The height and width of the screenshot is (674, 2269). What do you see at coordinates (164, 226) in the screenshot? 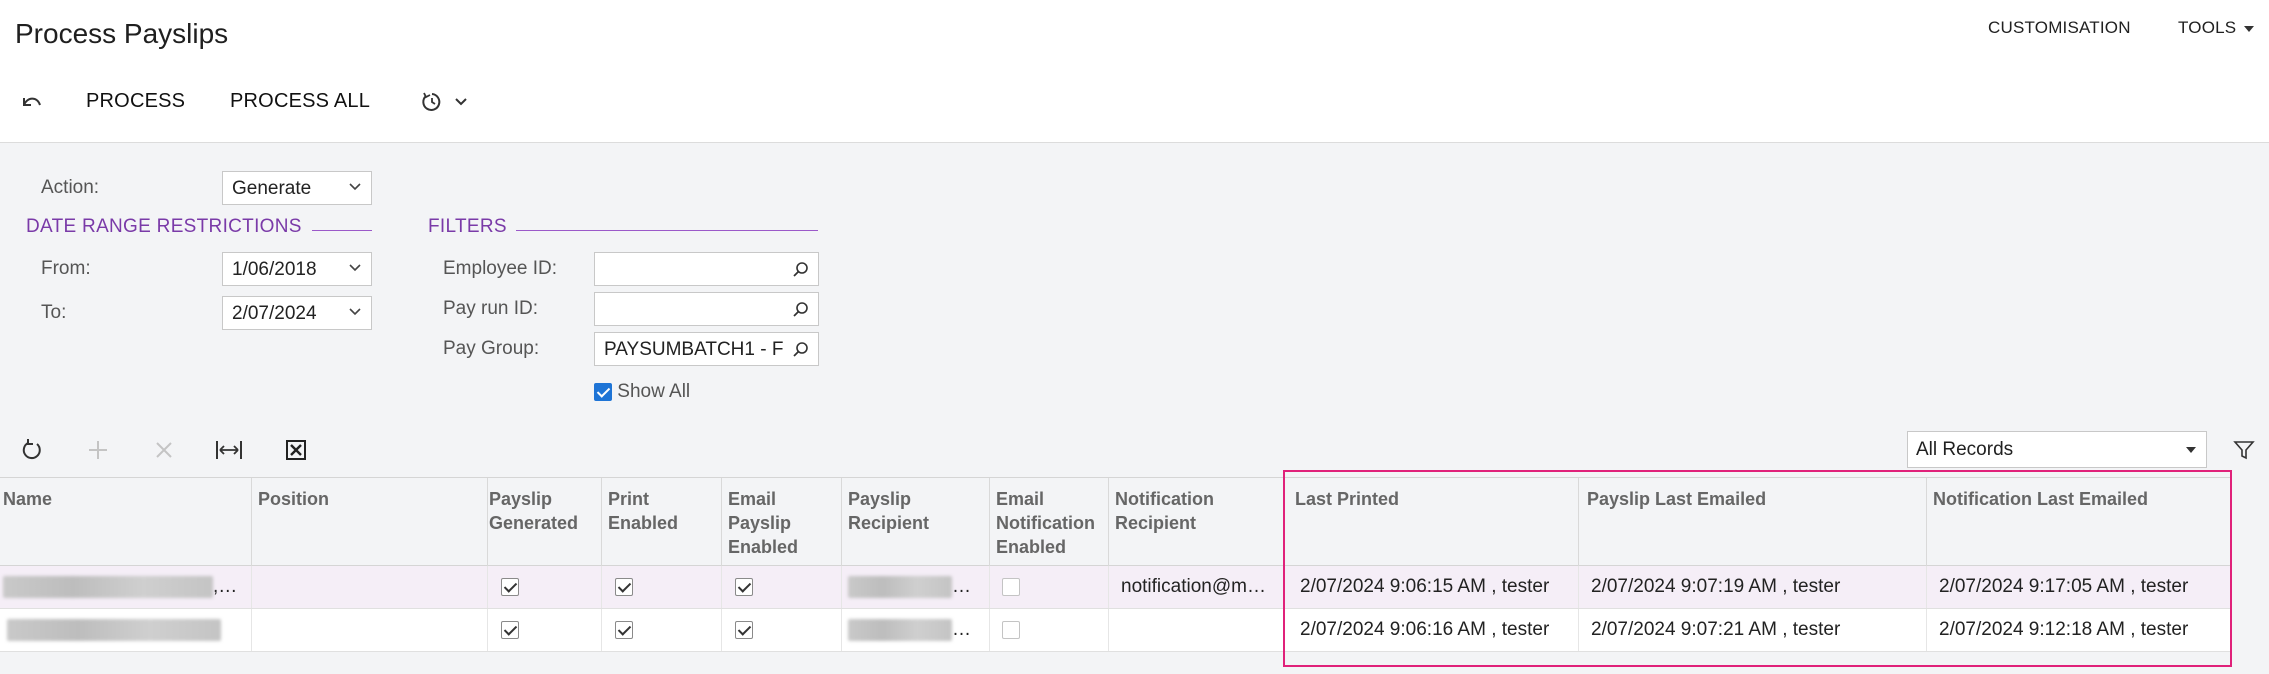
I see `date-range-section-title: DATE RANGE RESTRICTIONS` at bounding box center [164, 226].